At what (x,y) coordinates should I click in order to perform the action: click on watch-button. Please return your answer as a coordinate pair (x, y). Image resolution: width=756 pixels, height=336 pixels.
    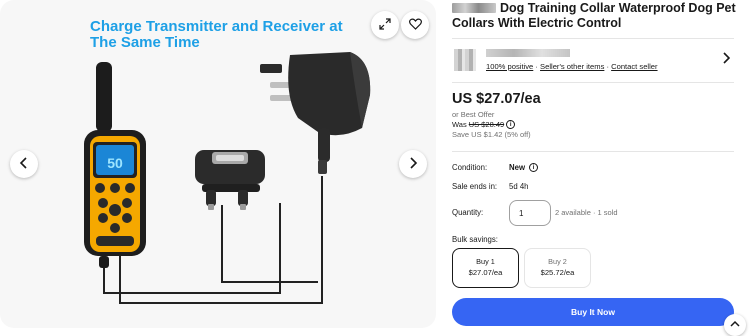
    Looking at the image, I should click on (415, 25).